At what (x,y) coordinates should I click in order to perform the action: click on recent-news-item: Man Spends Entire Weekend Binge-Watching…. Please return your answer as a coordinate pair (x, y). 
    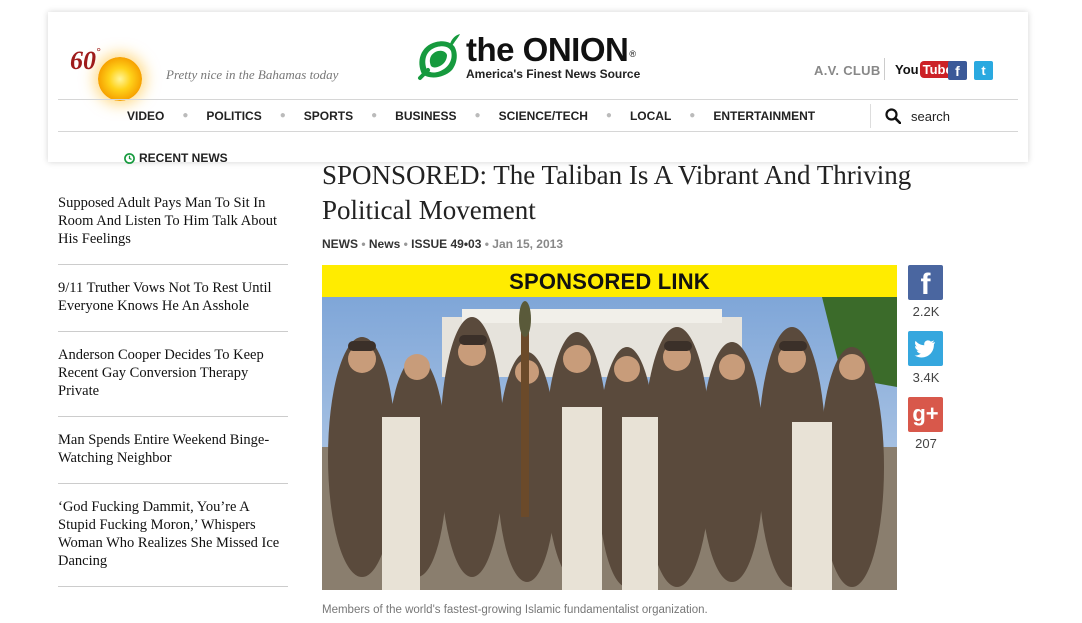
    Looking at the image, I should click on (173, 450).